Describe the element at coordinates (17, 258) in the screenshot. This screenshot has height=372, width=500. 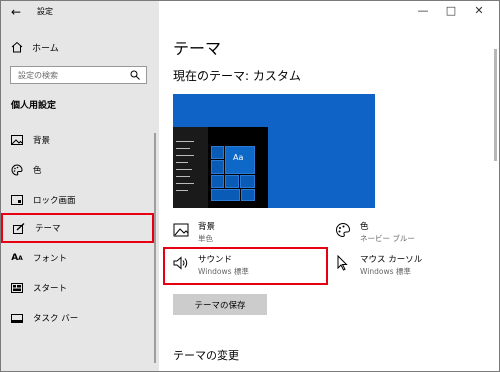
I see `font-icon: AA` at that location.